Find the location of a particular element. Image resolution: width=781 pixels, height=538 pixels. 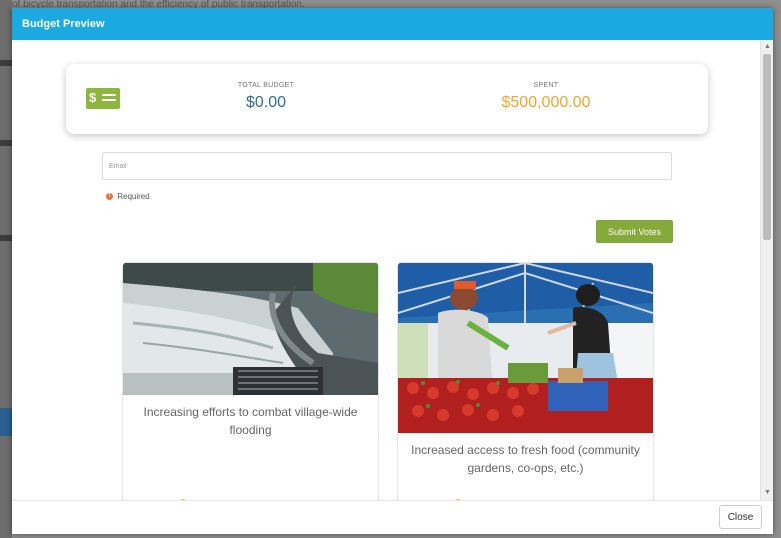

budget-summary-card: $ TOTAL BUDGET $0.00 SPENT $500,000.00 is located at coordinates (387, 99).